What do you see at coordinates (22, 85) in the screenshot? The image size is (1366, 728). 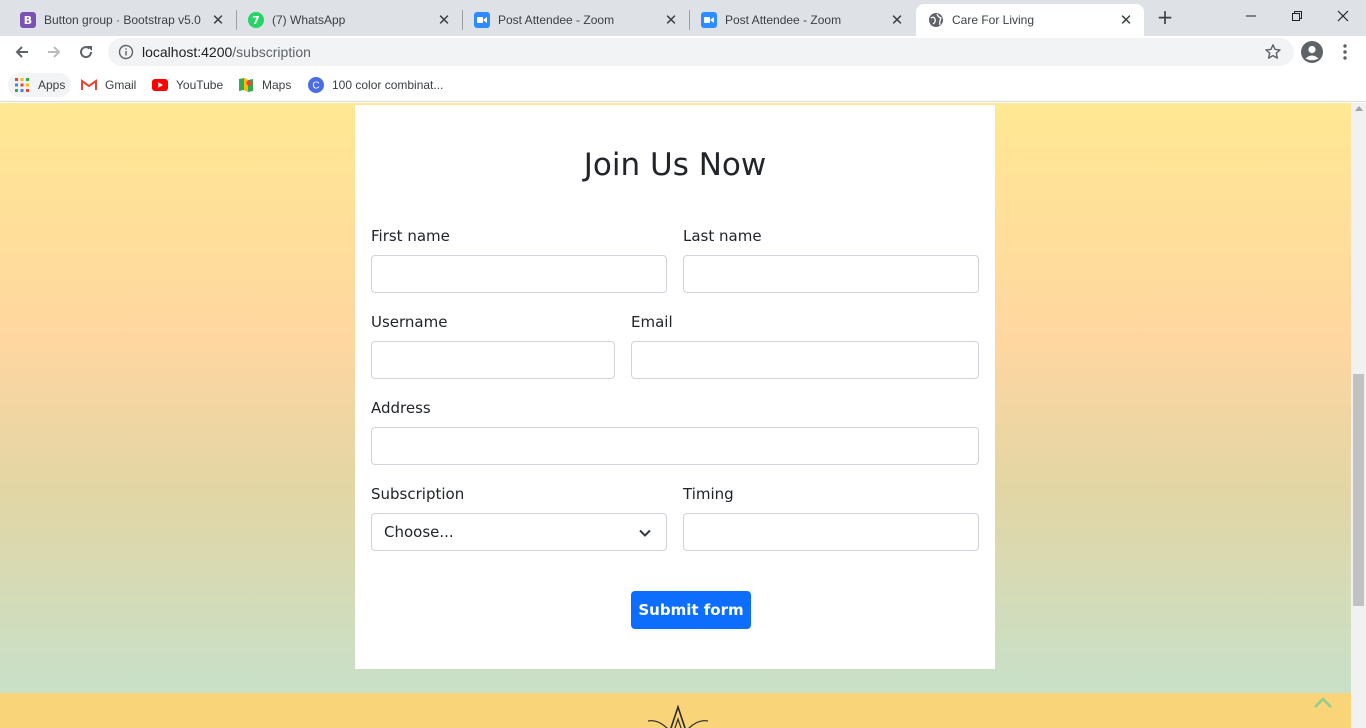 I see `apps-grid-icon` at bounding box center [22, 85].